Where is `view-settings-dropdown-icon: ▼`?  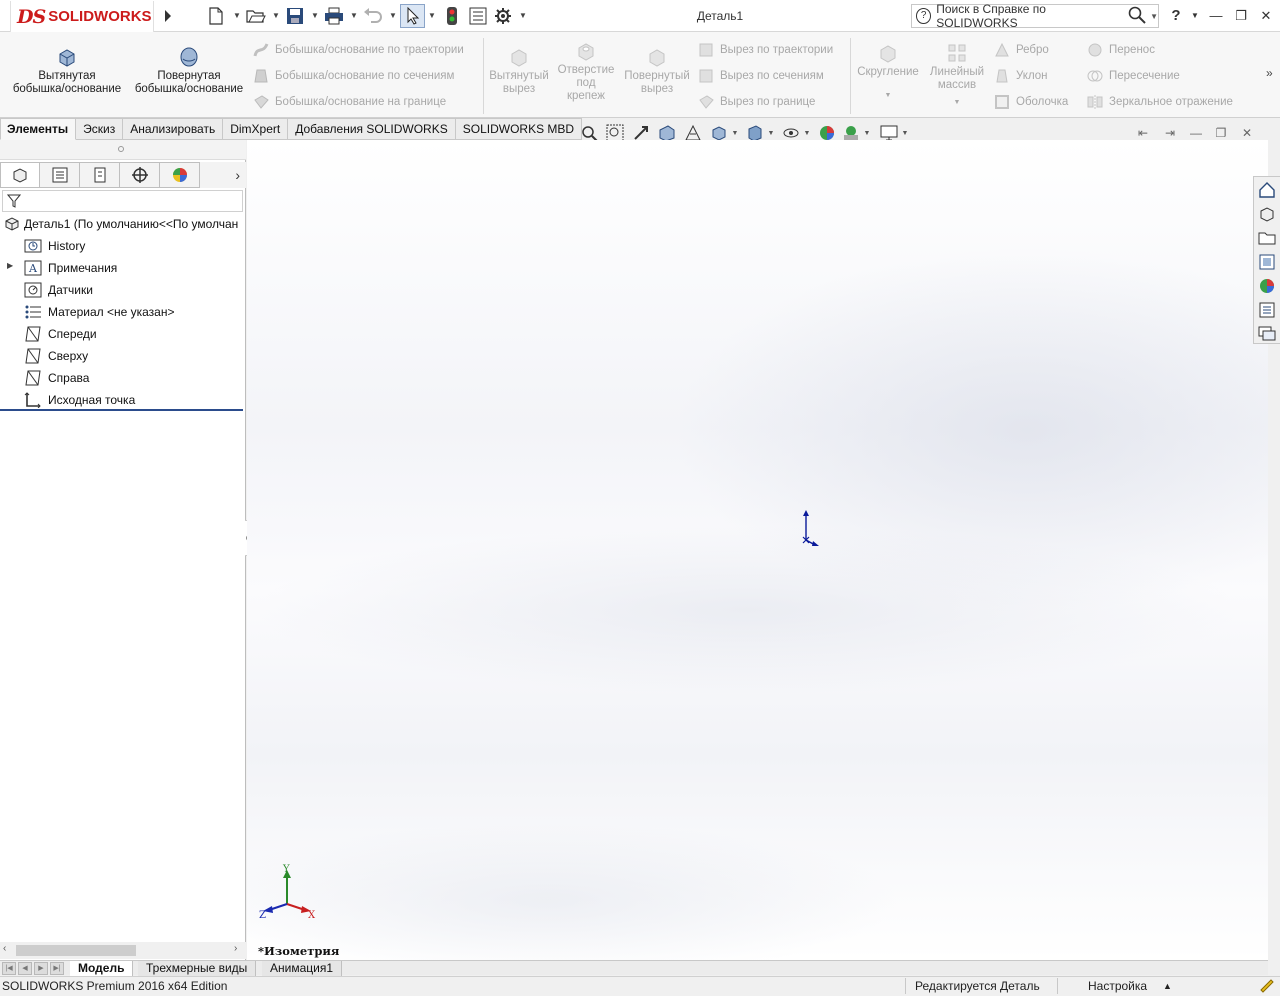 view-settings-dropdown-icon: ▼ is located at coordinates (905, 133).